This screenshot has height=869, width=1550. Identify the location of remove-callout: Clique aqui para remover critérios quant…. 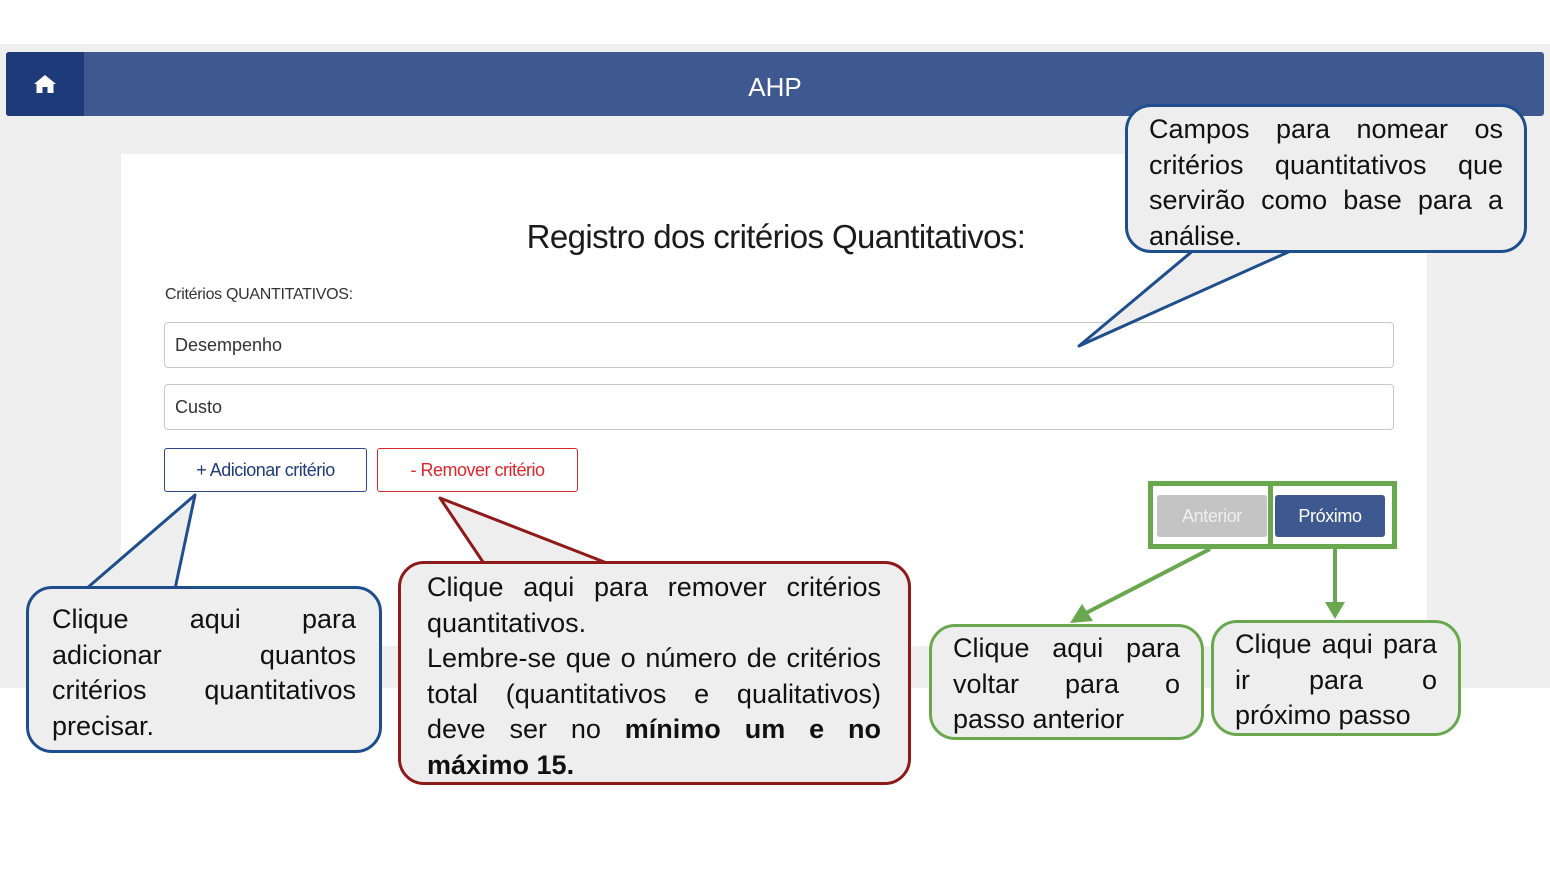
(654, 673).